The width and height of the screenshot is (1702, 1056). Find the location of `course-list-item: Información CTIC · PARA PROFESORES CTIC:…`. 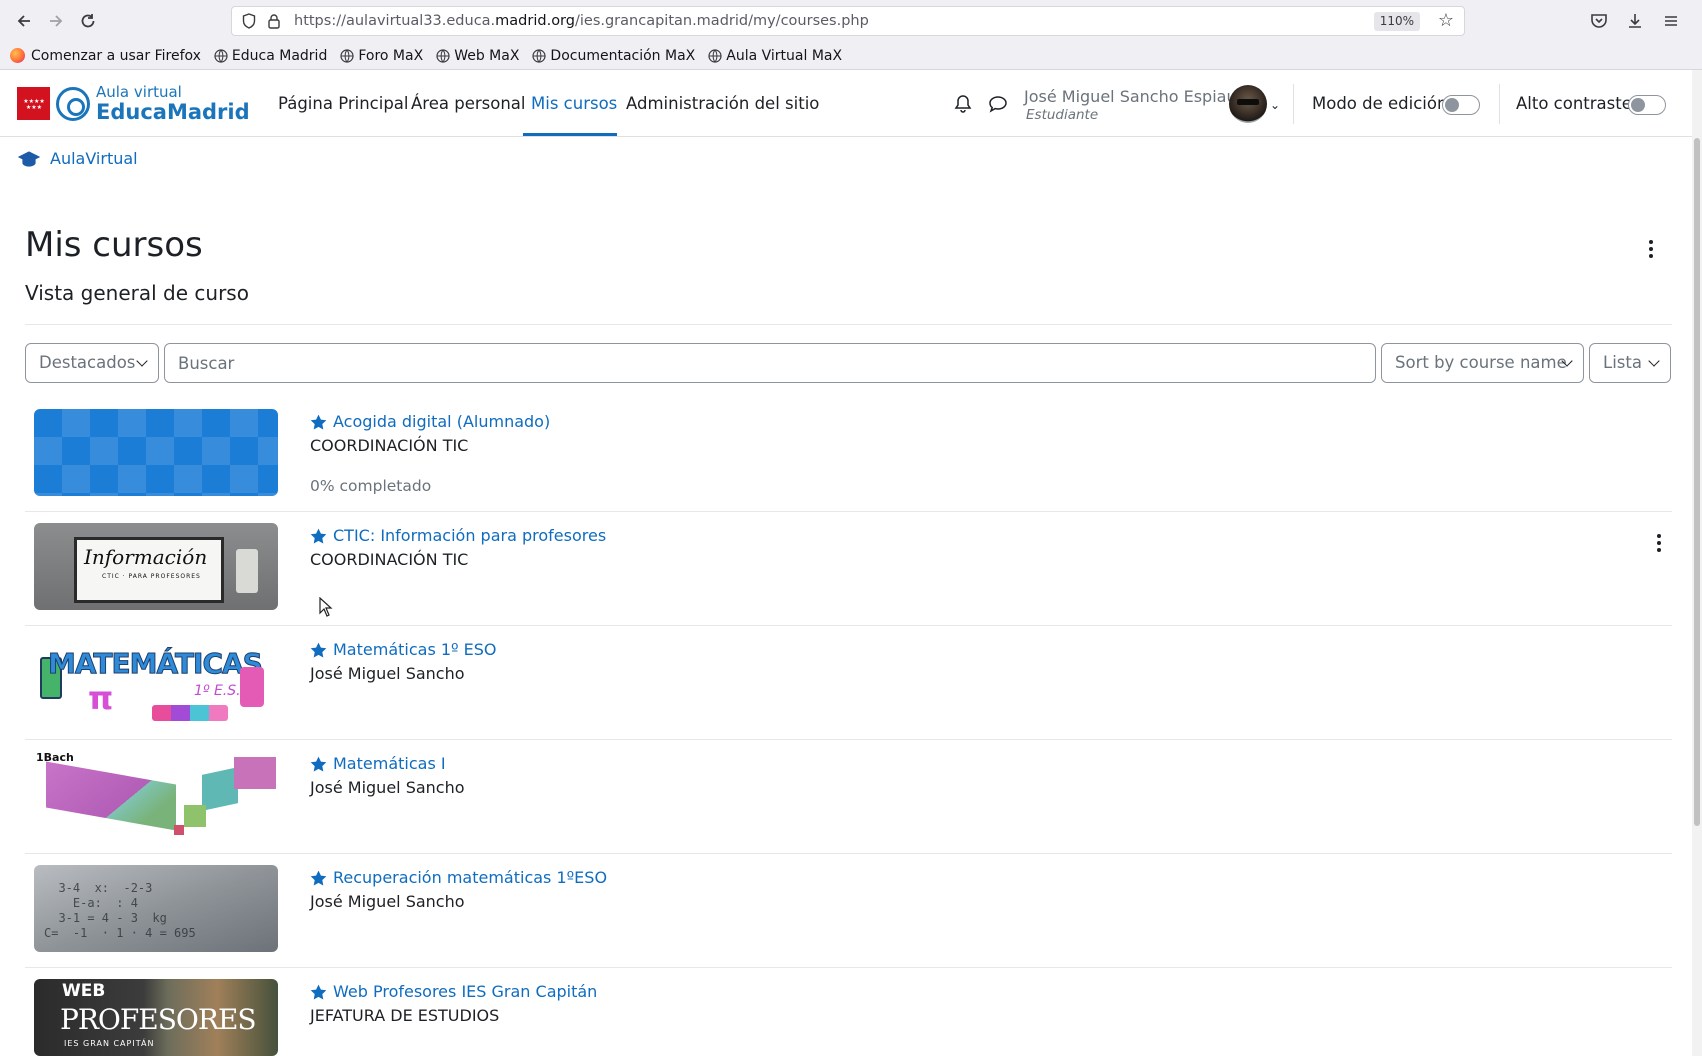

course-list-item: Información CTIC · PARA PROFESORES CTIC:… is located at coordinates (848, 569).